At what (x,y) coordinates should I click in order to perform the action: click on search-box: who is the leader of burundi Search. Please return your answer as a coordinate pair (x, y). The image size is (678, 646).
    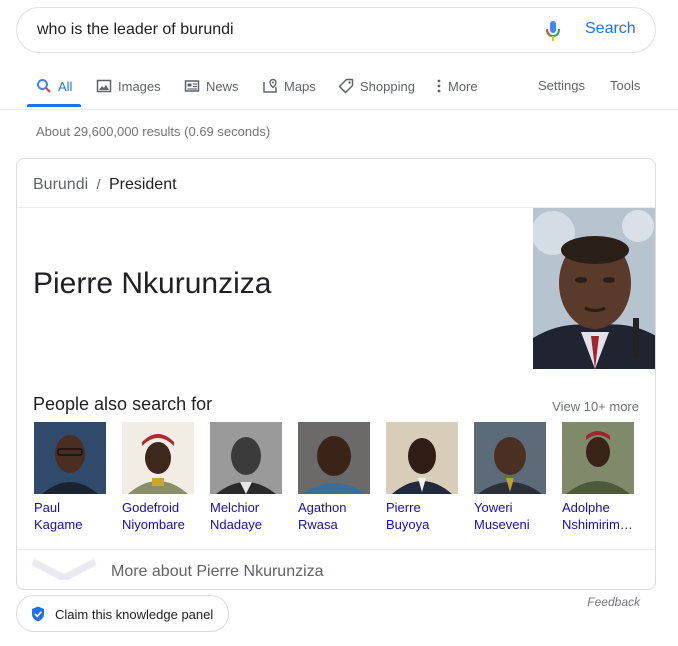
    Looking at the image, I should click on (336, 30).